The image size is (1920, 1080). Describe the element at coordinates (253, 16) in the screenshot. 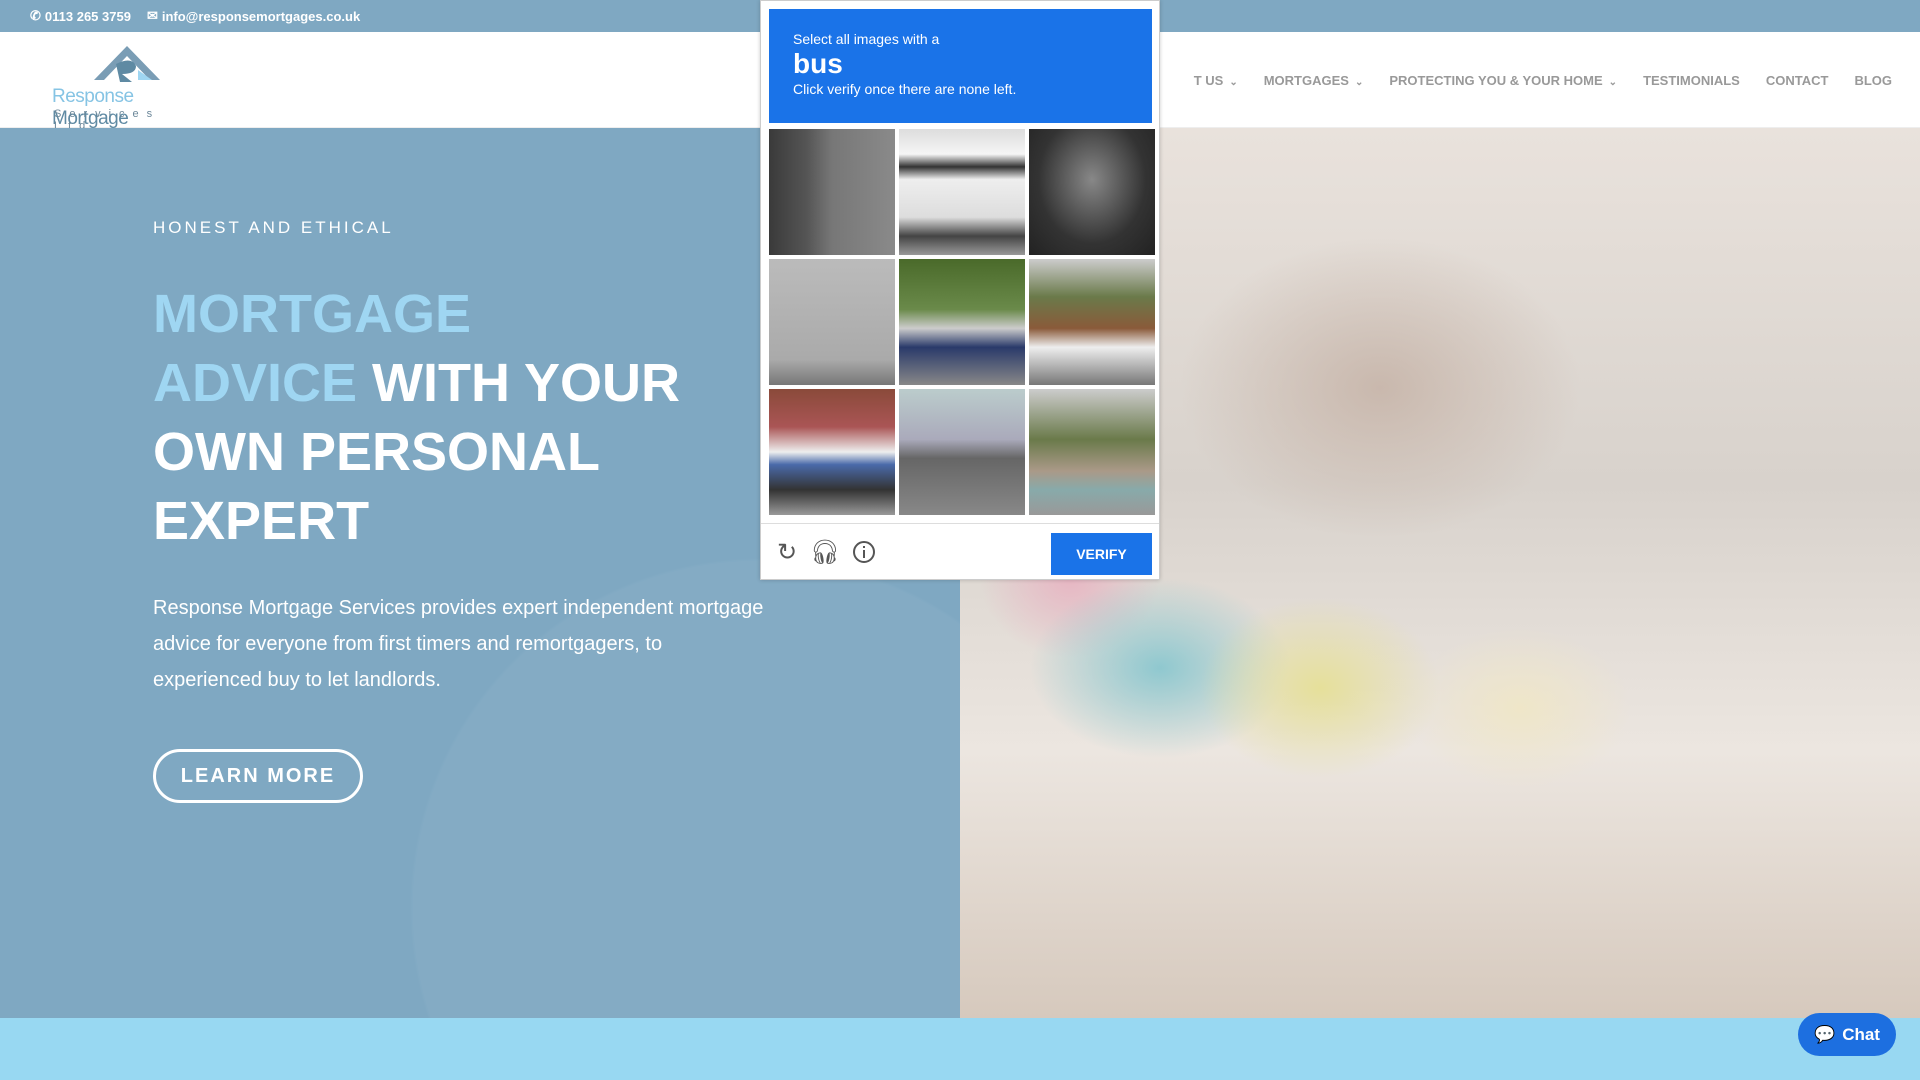

I see `email-link: ✉ info@responsemortgages.co.uk` at that location.